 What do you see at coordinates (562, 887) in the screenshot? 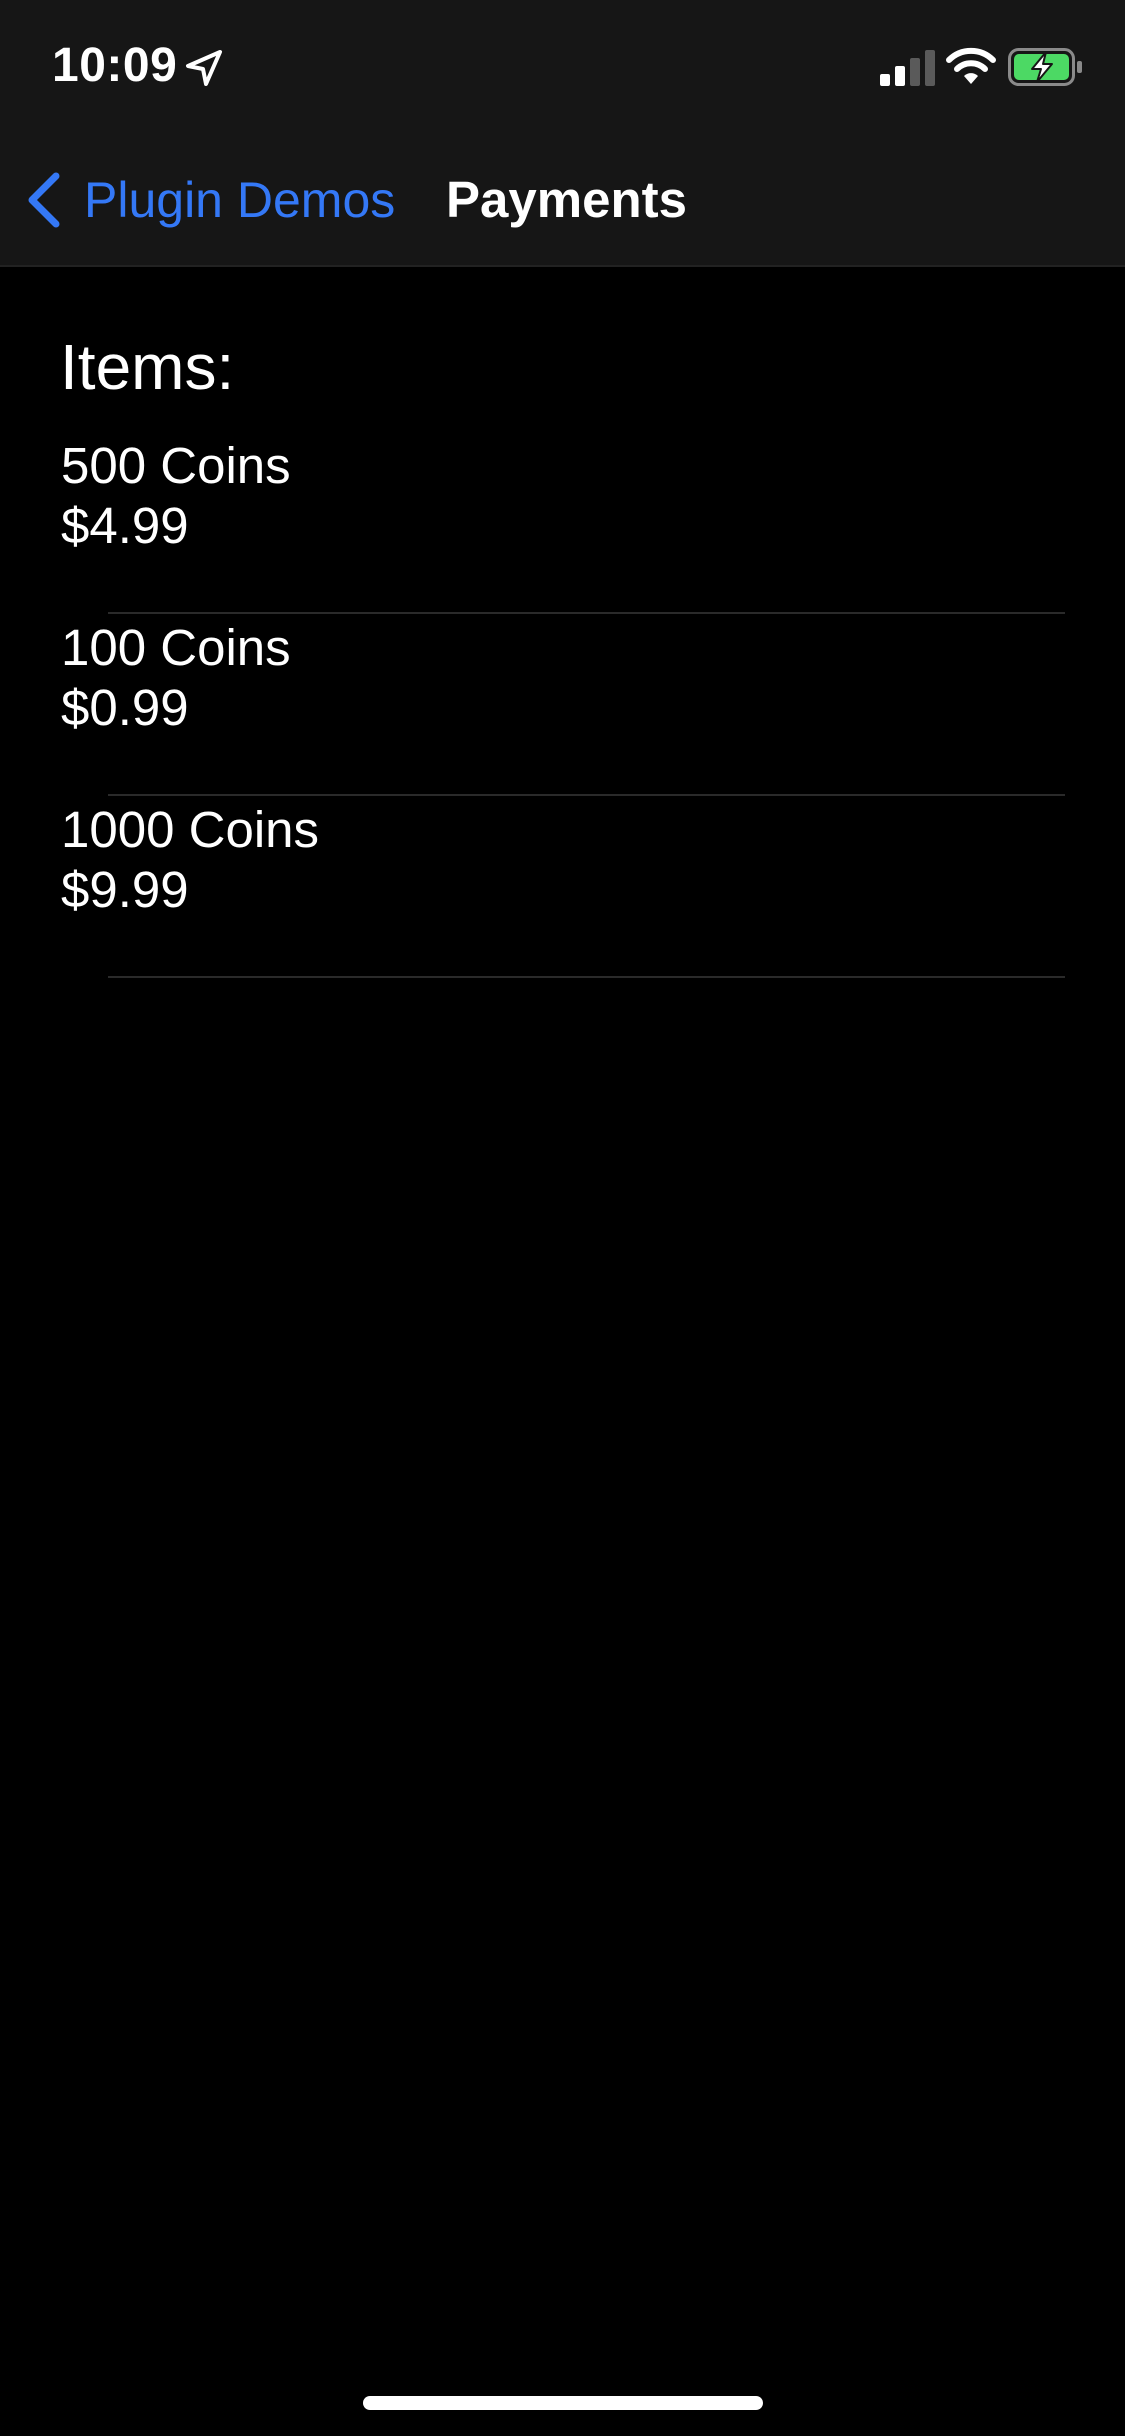
I see `list-item: 1000 Coins $9.99` at bounding box center [562, 887].